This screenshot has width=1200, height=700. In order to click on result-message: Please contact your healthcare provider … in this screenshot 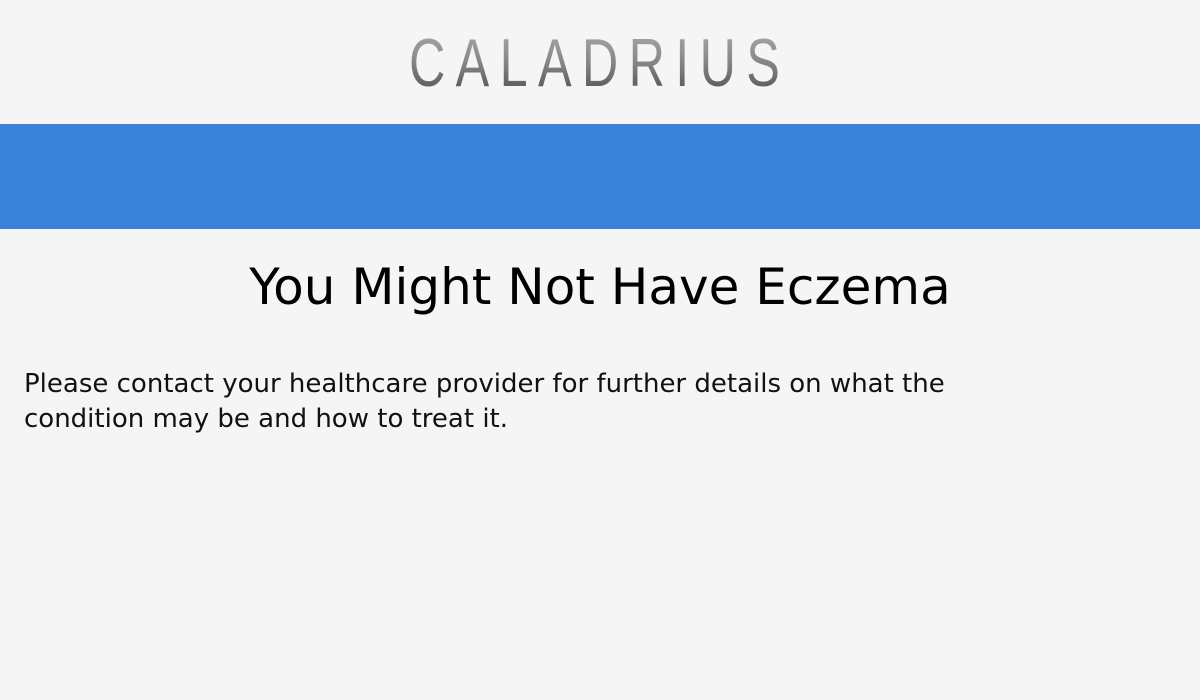, I will do `click(484, 401)`.